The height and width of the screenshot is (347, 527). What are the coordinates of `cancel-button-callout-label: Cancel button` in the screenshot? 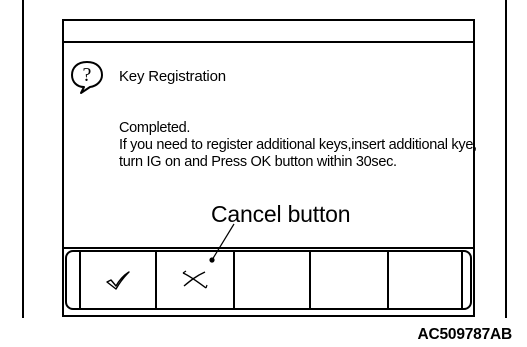 It's located at (281, 214).